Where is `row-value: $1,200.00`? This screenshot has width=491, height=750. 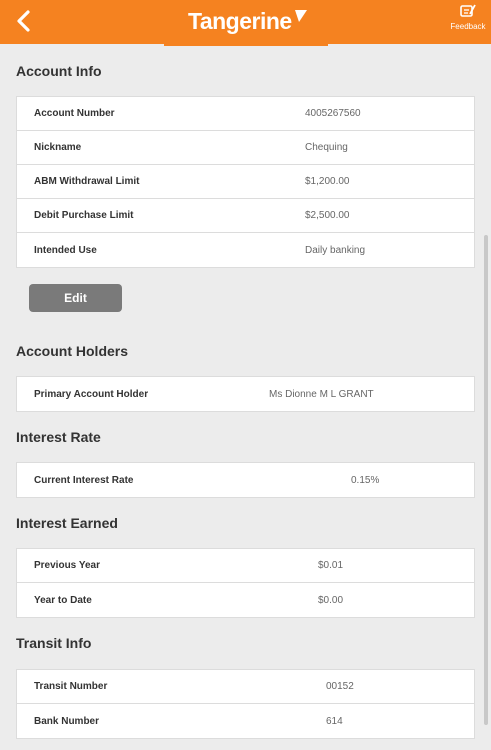
row-value: $1,200.00 is located at coordinates (327, 181).